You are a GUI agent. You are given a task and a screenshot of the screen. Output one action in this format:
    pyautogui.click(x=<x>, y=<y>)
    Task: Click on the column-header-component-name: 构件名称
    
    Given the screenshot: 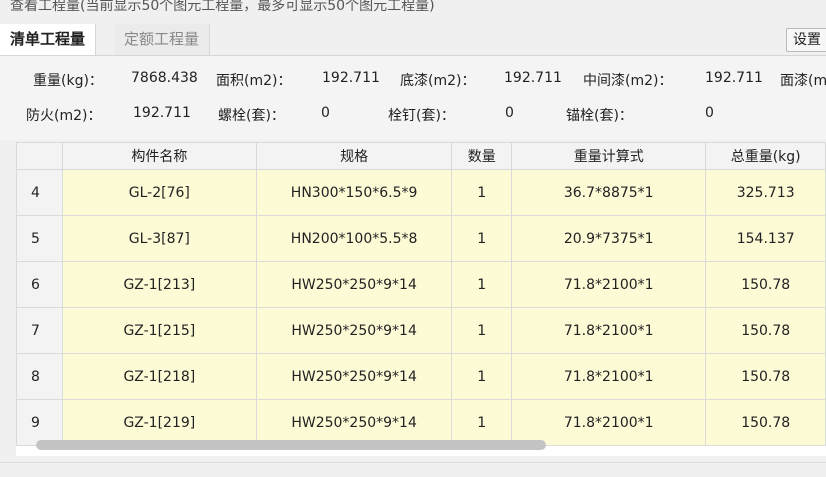 What is the action you would take?
    pyautogui.click(x=159, y=156)
    